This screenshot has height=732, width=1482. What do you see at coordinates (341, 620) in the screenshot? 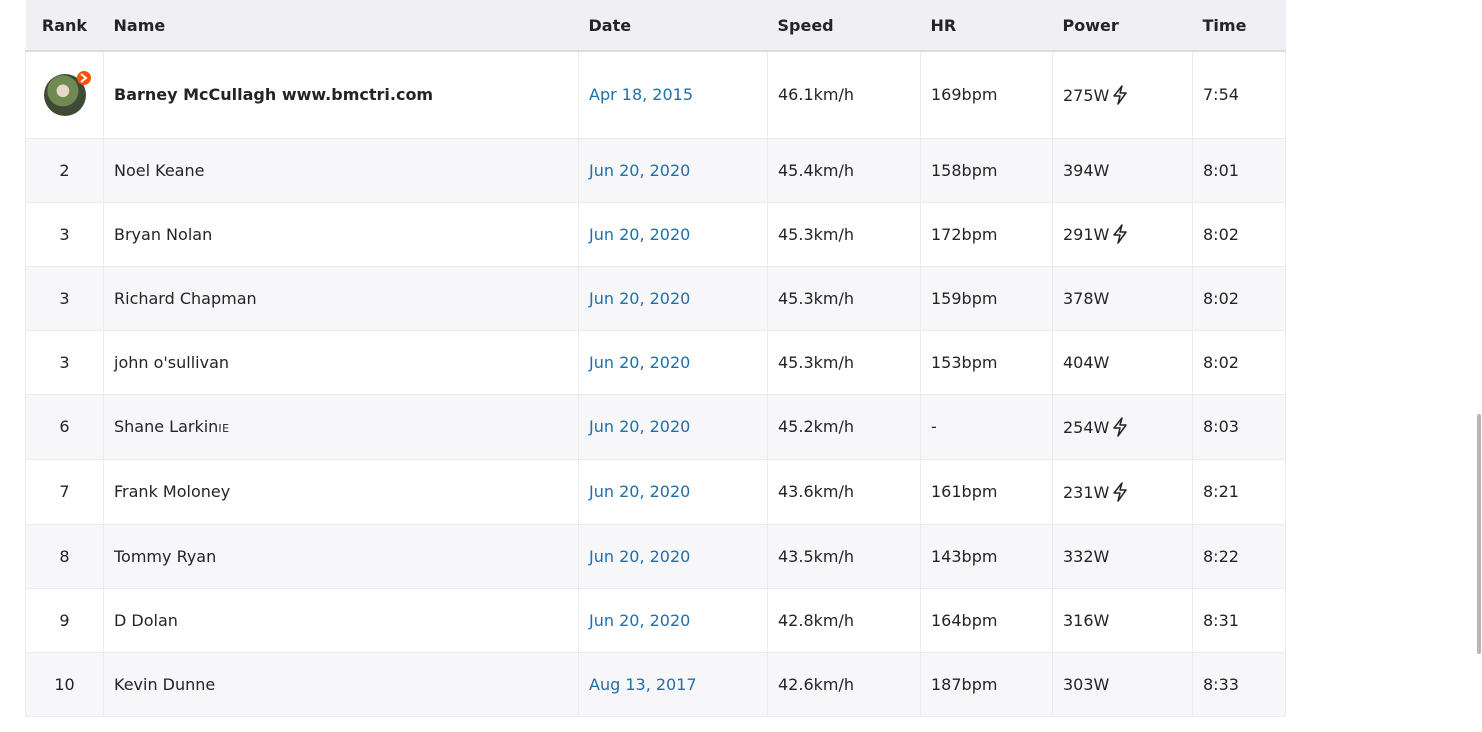
I see `name-cell: D Dolan` at bounding box center [341, 620].